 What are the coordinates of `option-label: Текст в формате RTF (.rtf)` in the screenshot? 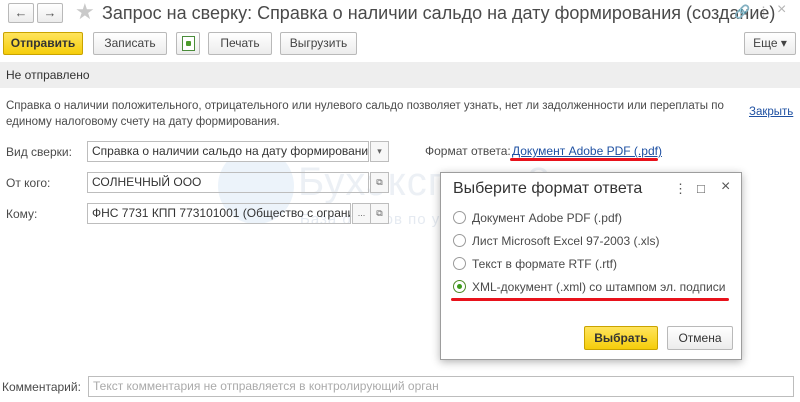 It's located at (544, 264).